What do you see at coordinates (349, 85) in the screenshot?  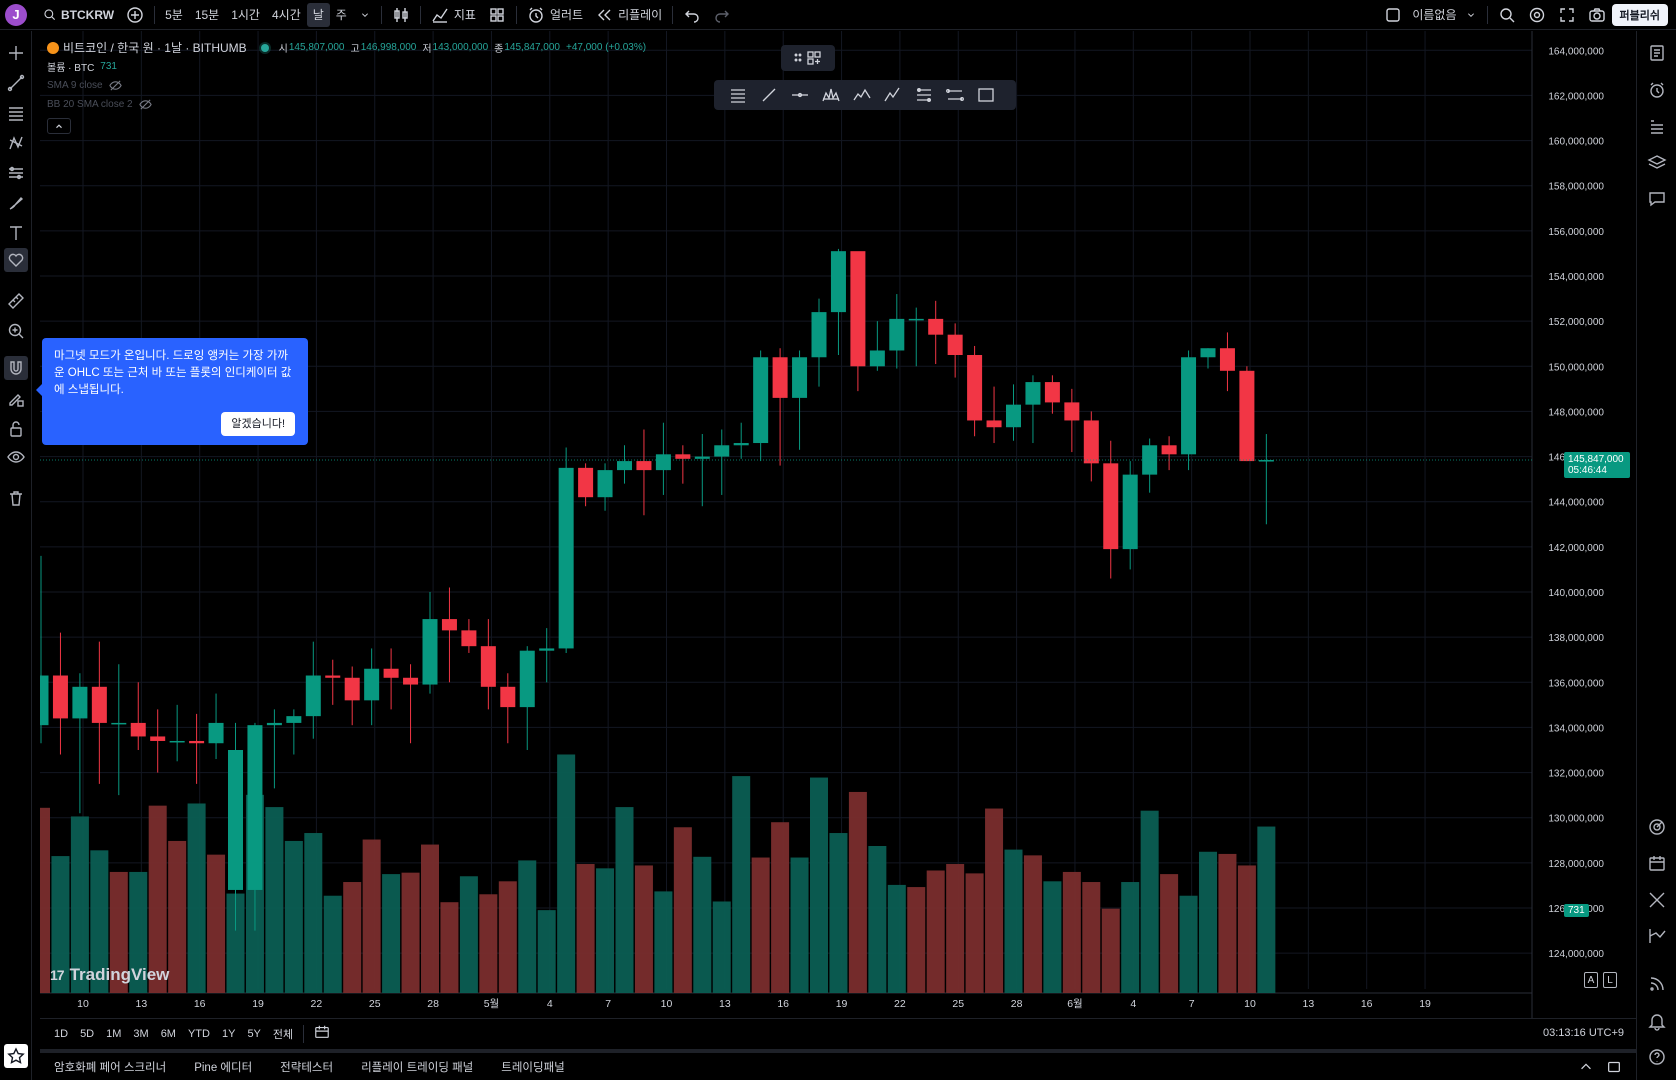 I see `sma-legend-row: SMA 9 close` at bounding box center [349, 85].